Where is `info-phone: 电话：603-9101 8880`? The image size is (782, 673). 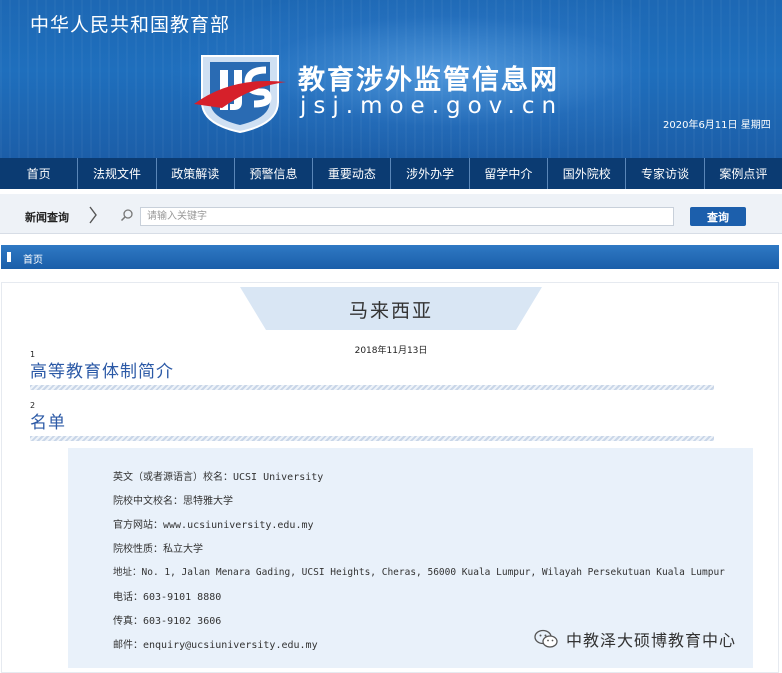
info-phone: 电话：603-9101 8880 is located at coordinates (167, 595).